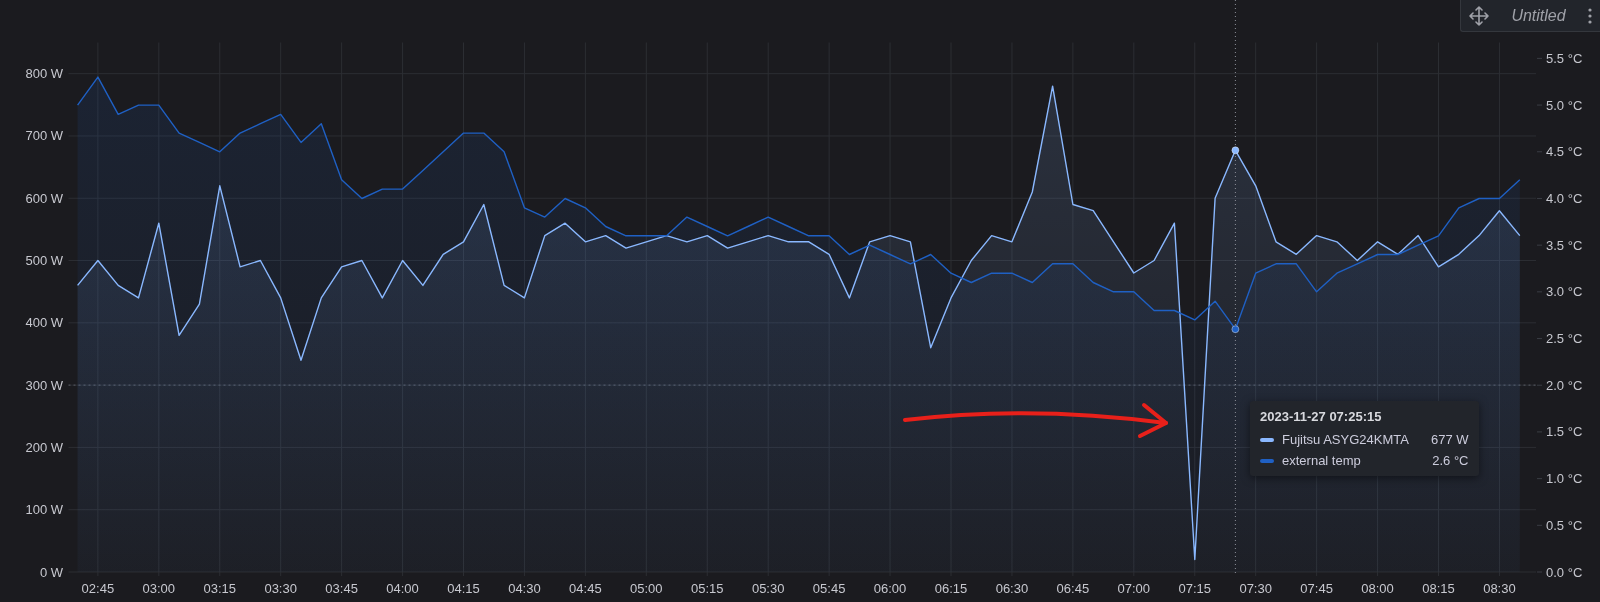  I want to click on axis-label: 5.5 °C, so click(1564, 58).